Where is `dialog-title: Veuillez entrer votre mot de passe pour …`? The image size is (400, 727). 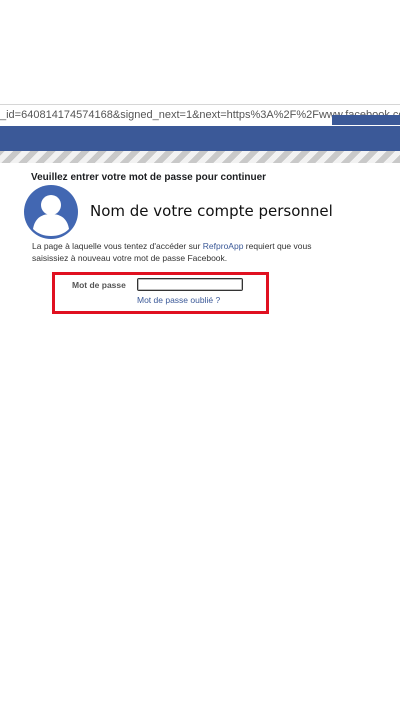 dialog-title: Veuillez entrer votre mot de passe pour … is located at coordinates (149, 177).